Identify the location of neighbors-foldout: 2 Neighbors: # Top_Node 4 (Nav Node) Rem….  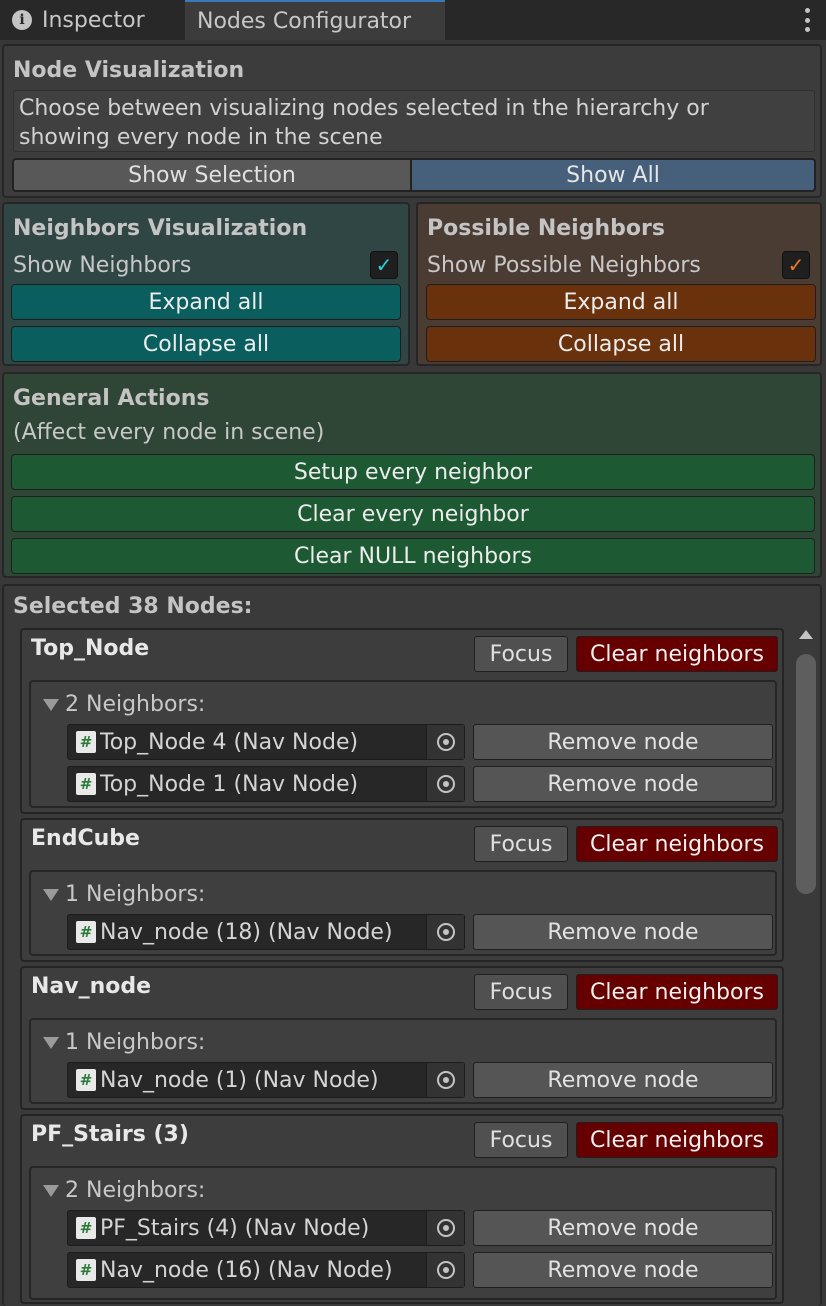
(403, 744).